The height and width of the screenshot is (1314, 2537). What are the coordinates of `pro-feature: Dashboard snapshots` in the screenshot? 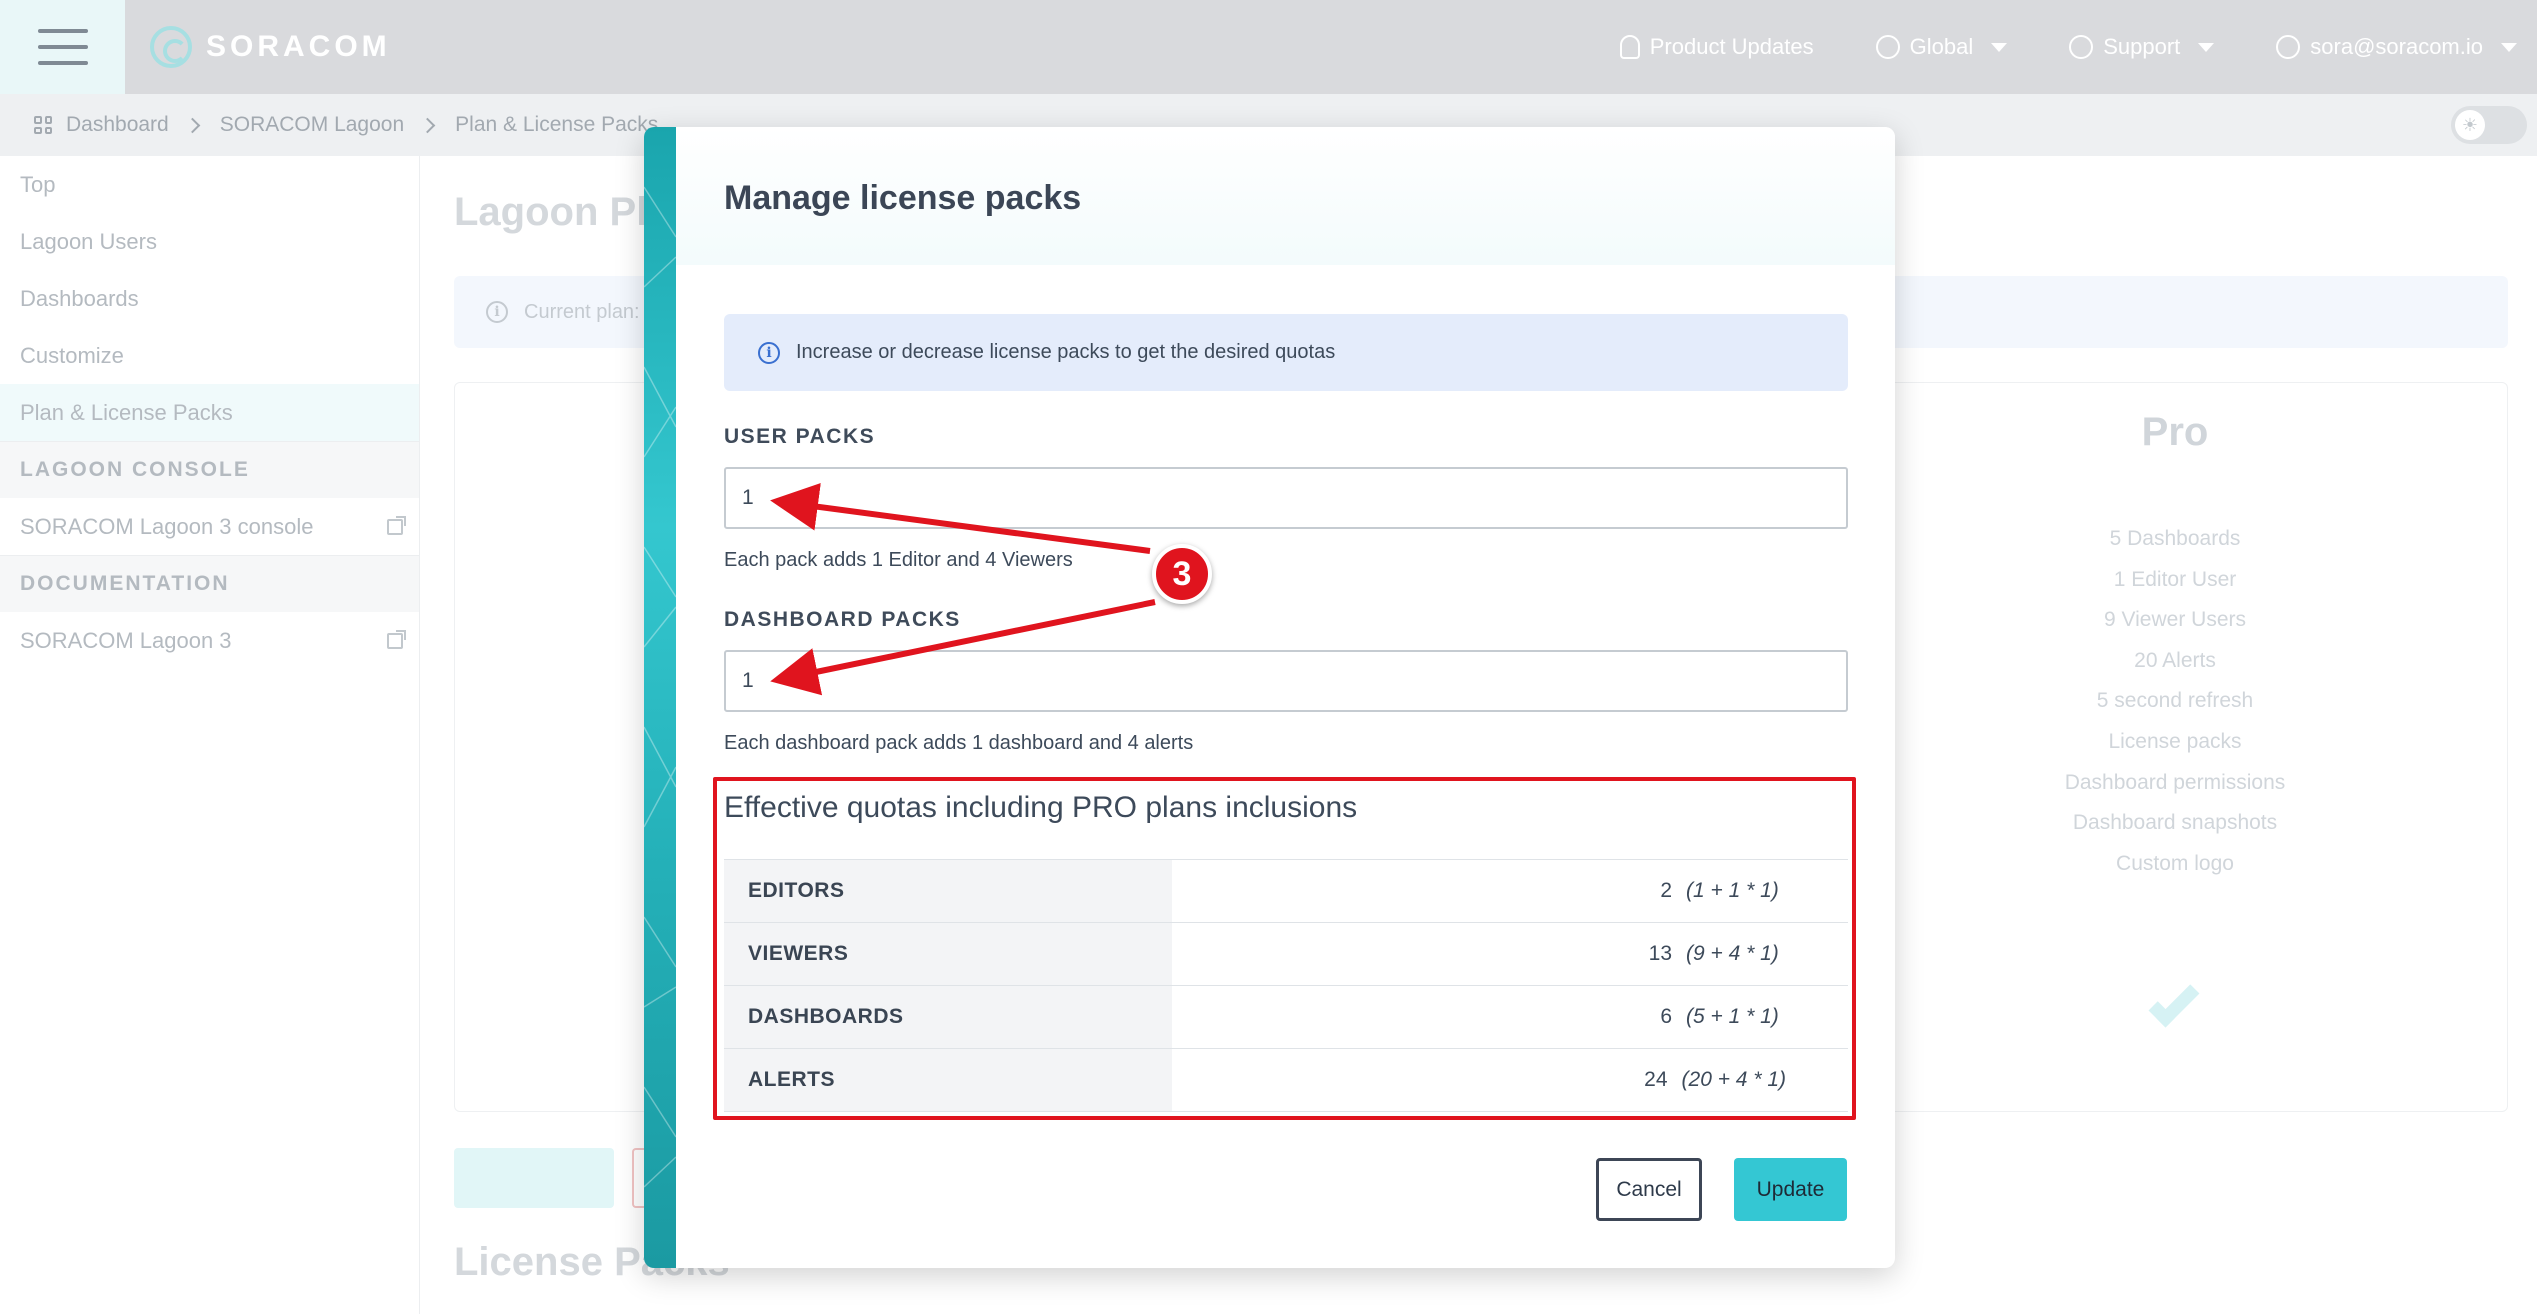 It's located at (2175, 823).